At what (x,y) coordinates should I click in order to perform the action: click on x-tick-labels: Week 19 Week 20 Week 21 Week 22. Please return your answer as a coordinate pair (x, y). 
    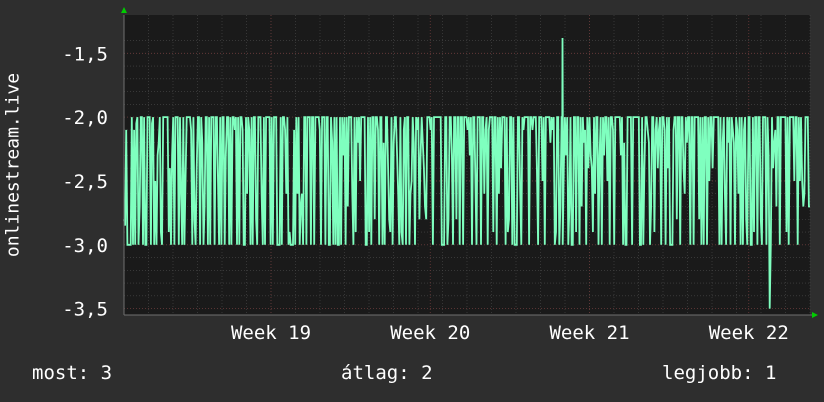
    Looking at the image, I should click on (510, 333).